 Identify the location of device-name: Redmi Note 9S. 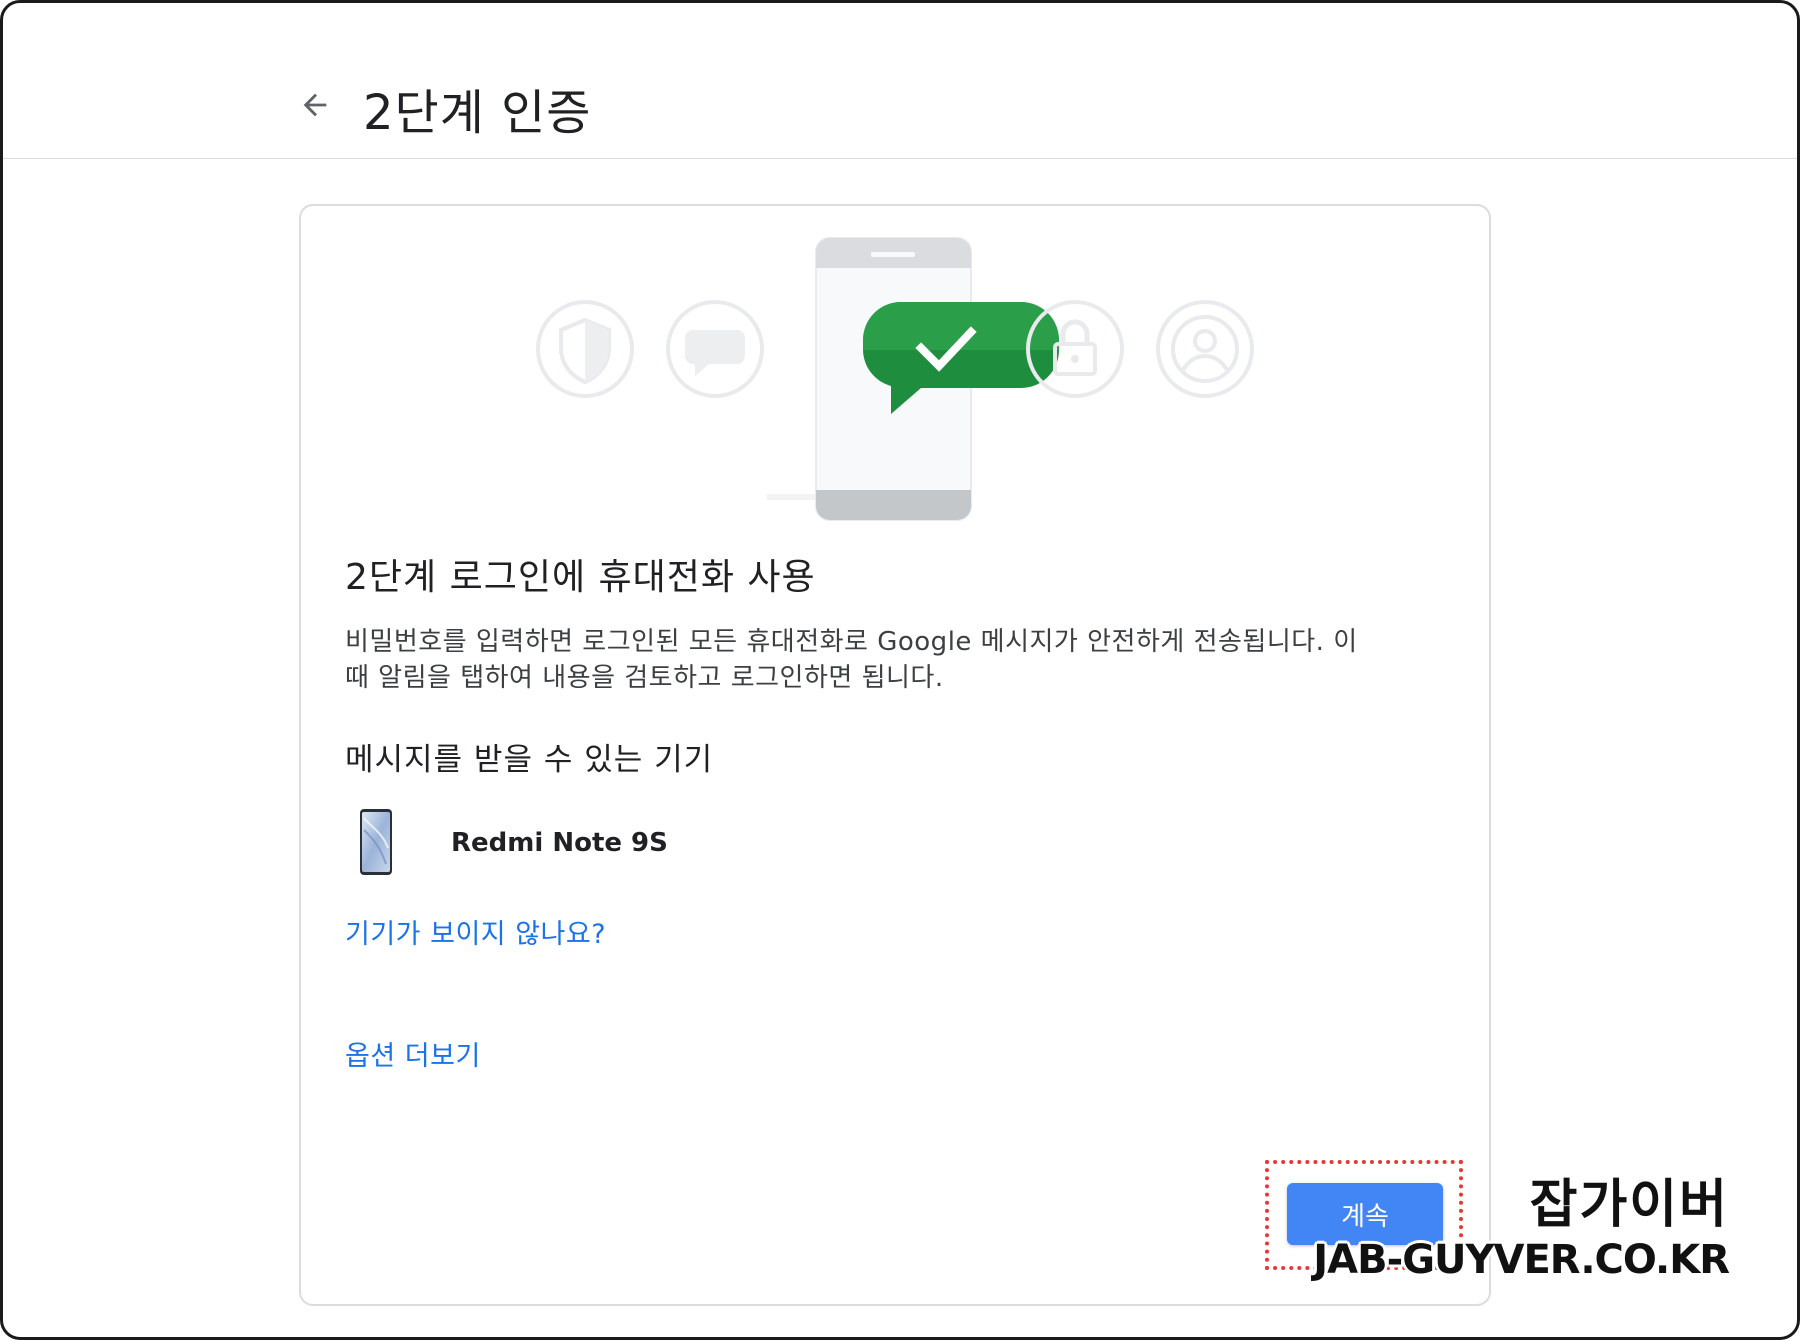
(559, 843).